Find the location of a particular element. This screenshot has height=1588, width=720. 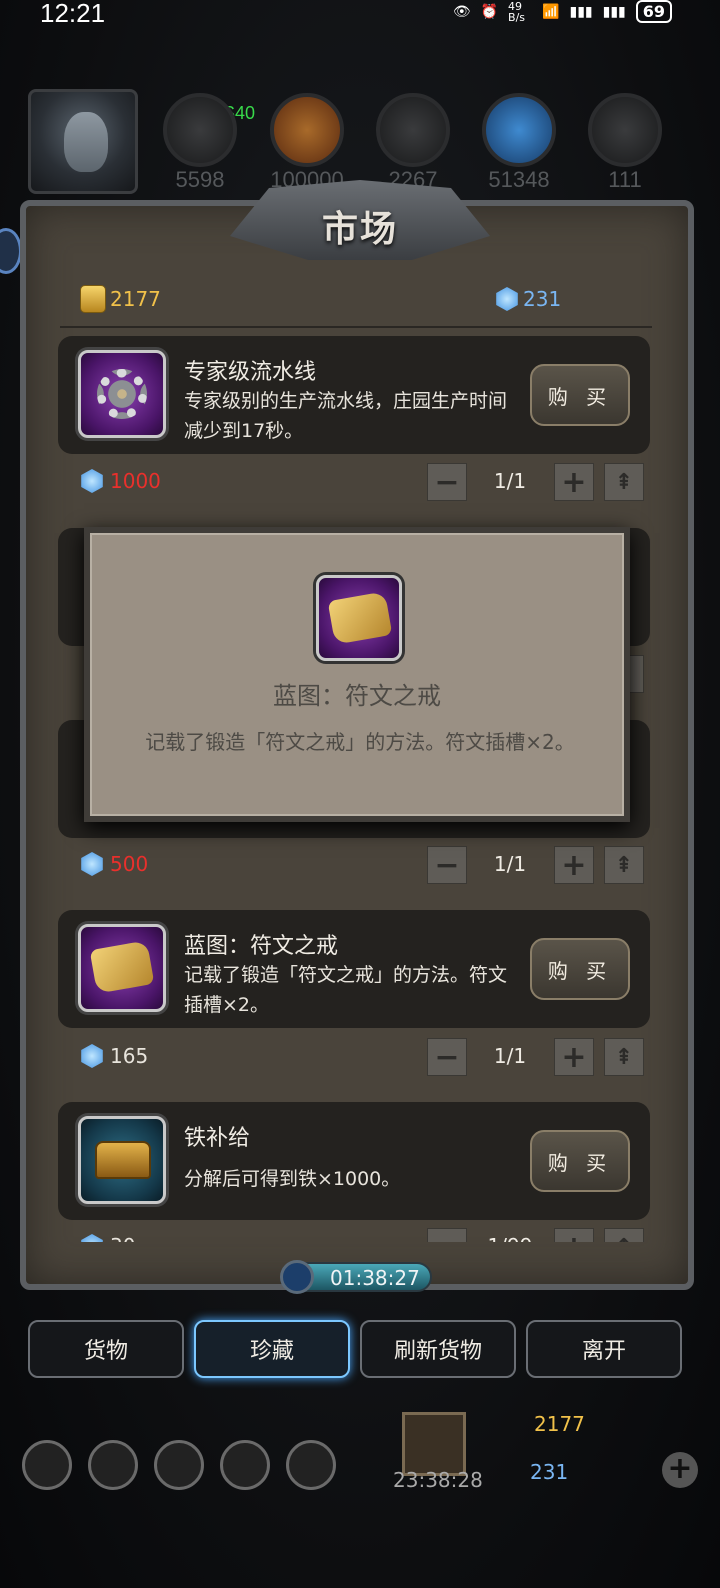

item-name: 铁补给 is located at coordinates (217, 1138).